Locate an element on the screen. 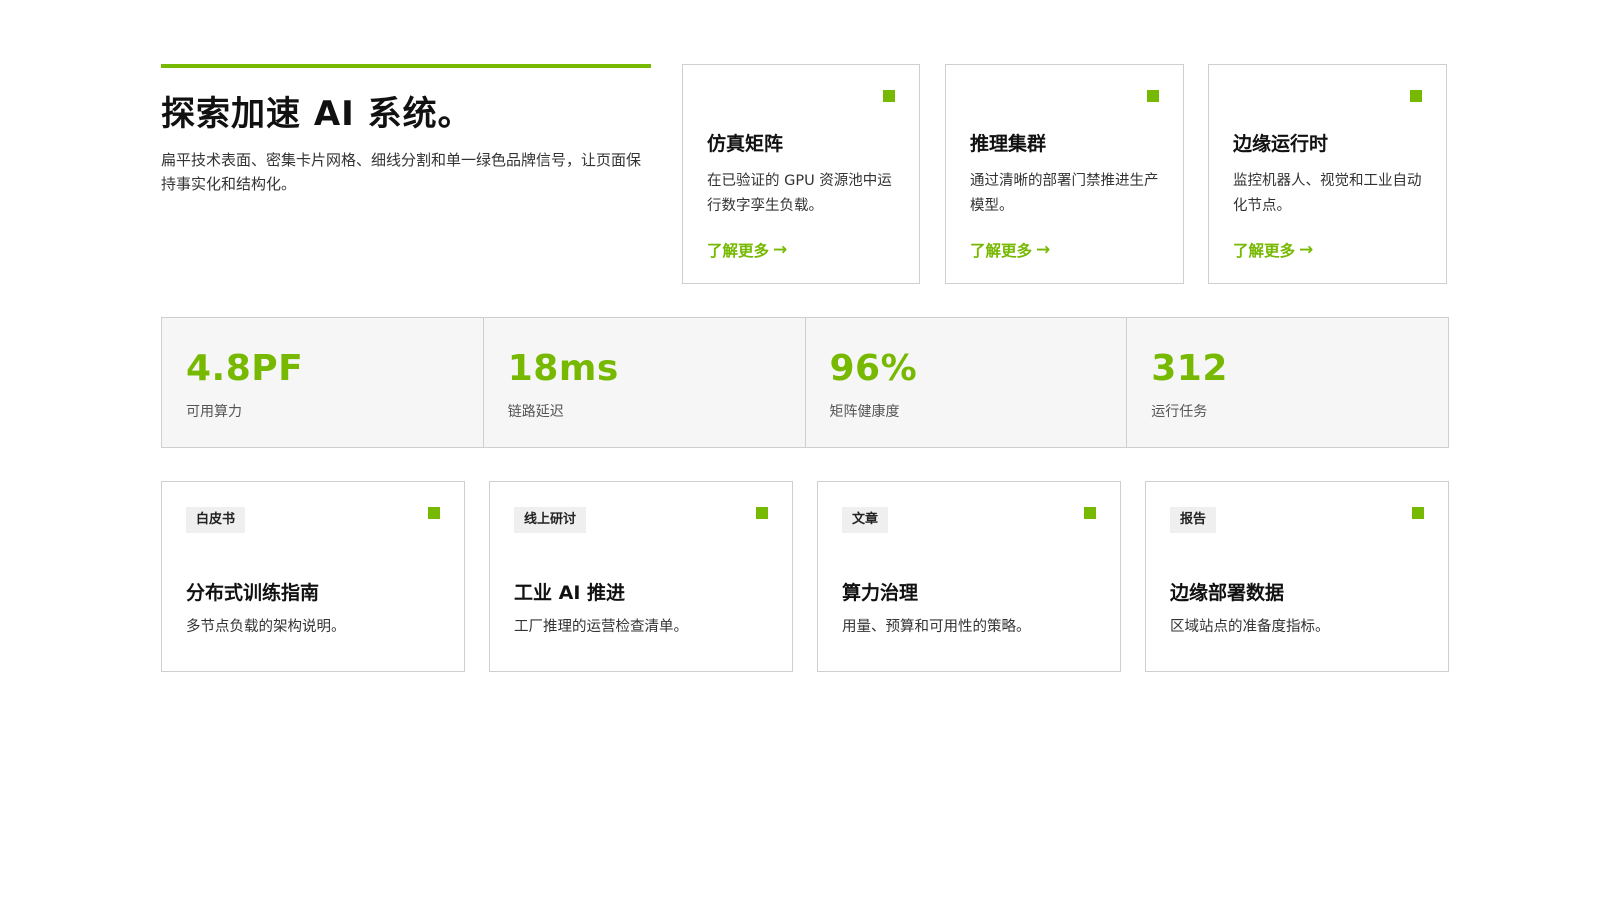 The image size is (1600, 900). stat-latency: 18ms 链路延迟 is located at coordinates (645, 382).